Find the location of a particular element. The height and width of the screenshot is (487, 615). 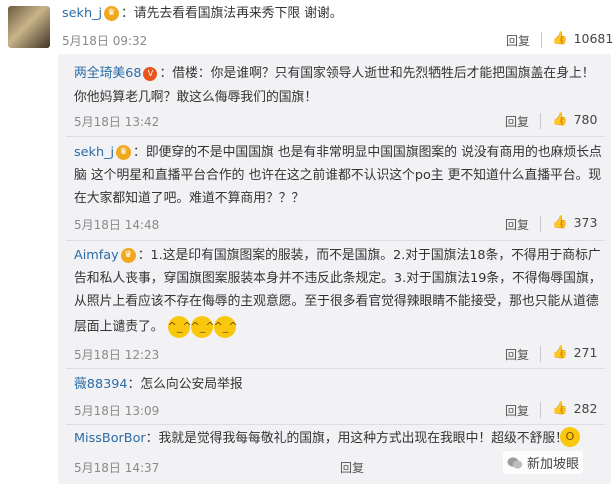

like-button: 👍 282 is located at coordinates (574, 408).